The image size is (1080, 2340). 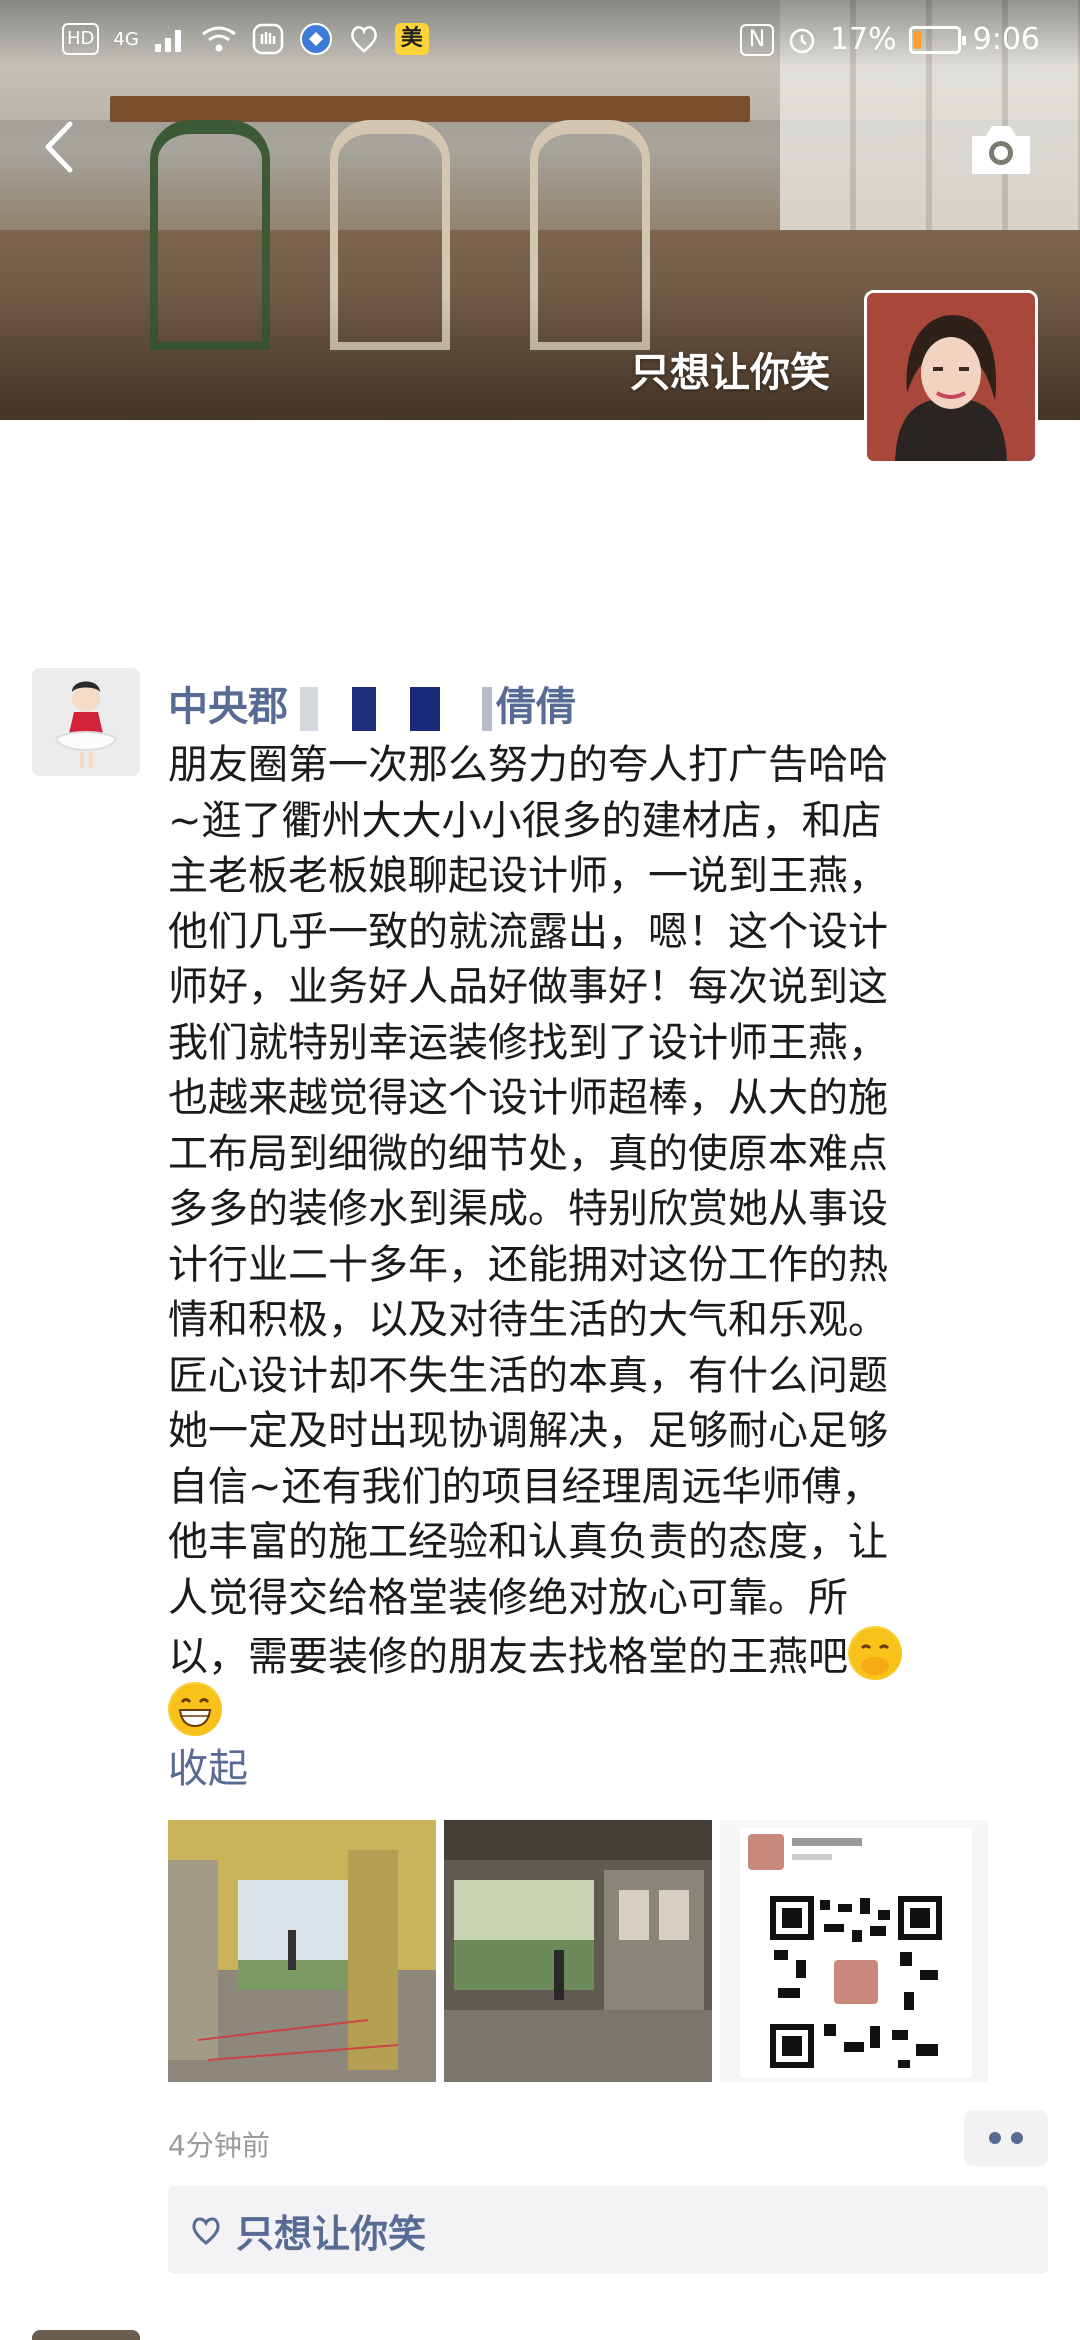 I want to click on alarm-icon, so click(x=802, y=40).